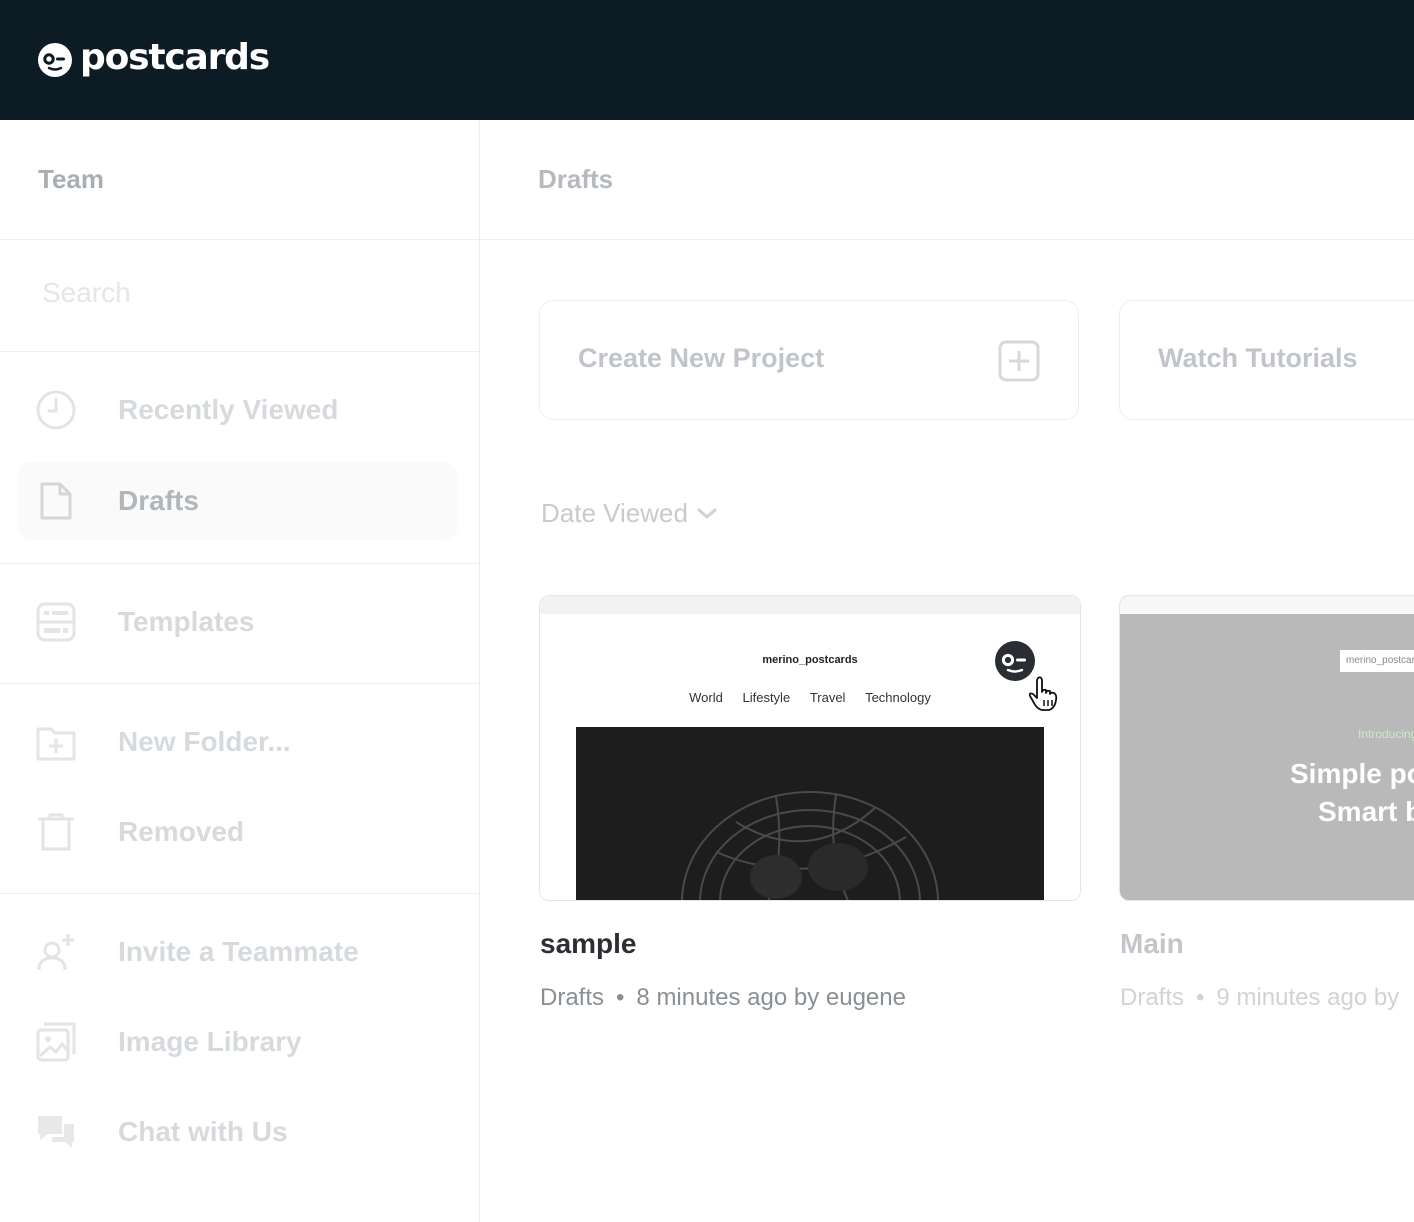 The width and height of the screenshot is (1414, 1222). What do you see at coordinates (210, 1041) in the screenshot?
I see `sidebar-item-label: Image Library` at bounding box center [210, 1041].